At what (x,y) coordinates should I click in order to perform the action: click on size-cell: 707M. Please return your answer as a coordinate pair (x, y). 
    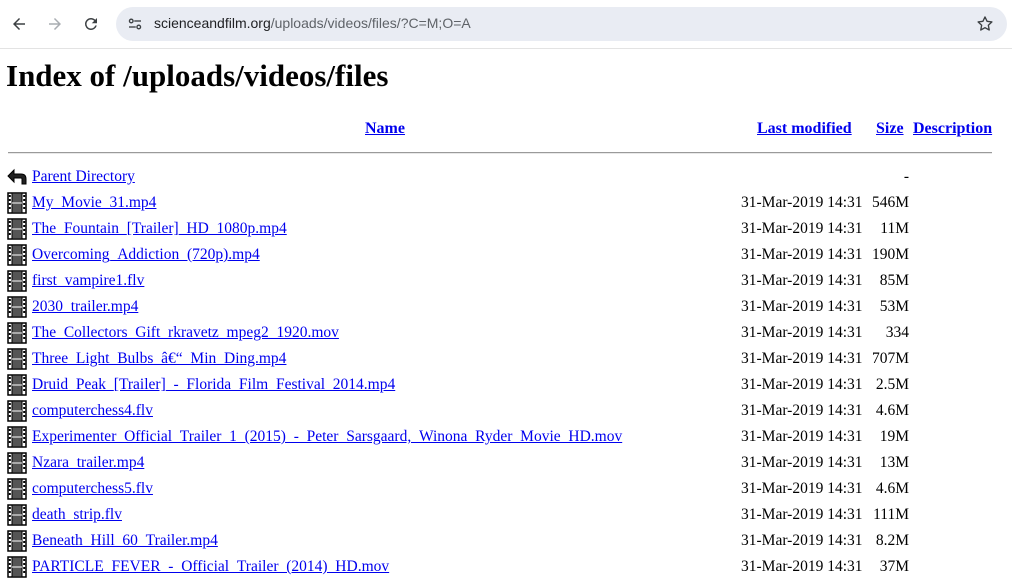
    Looking at the image, I should click on (890, 358).